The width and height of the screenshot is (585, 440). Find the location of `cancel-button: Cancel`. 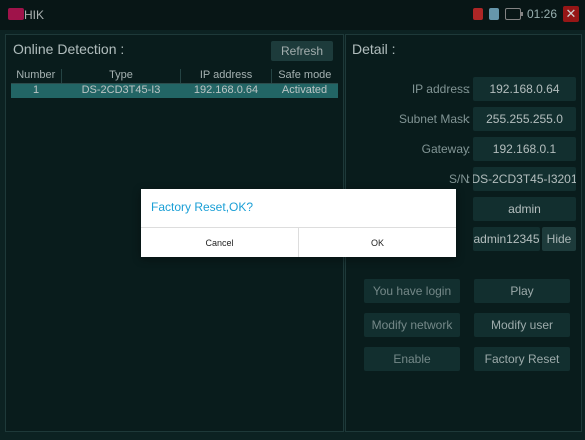

cancel-button: Cancel is located at coordinates (220, 242).